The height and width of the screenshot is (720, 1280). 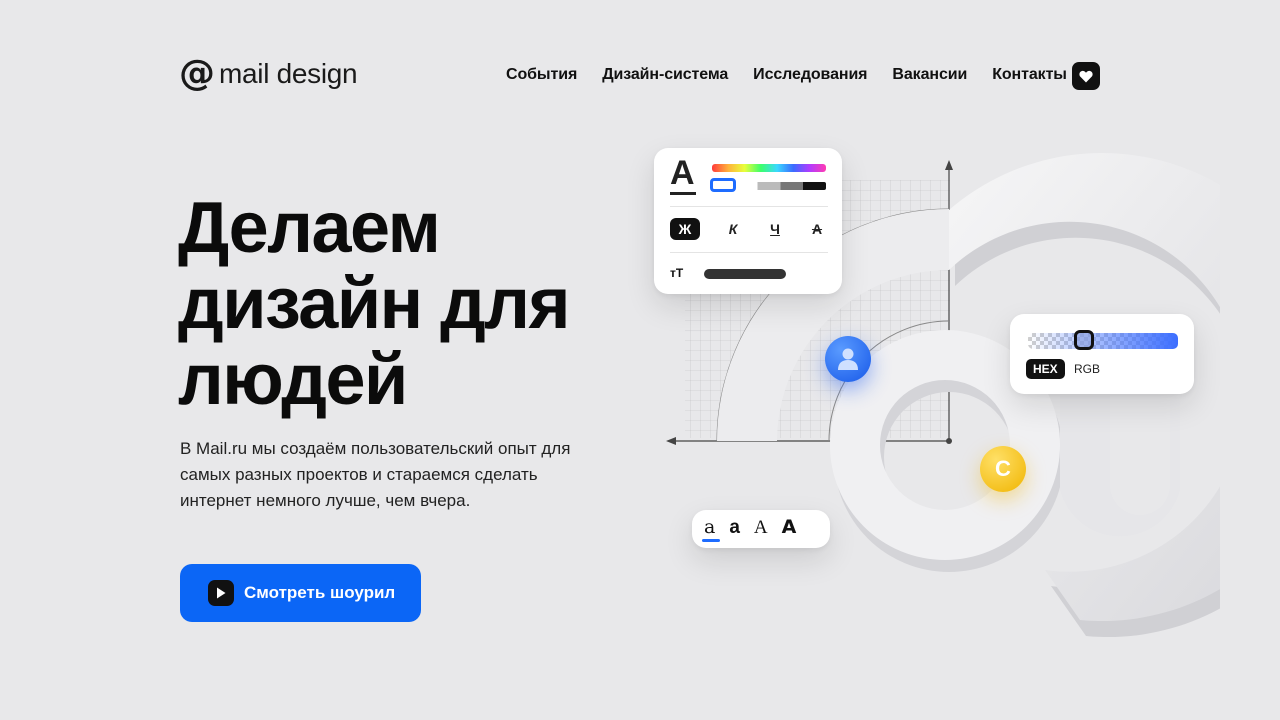 I want to click on font-sample-serif-caps: A, so click(x=761, y=528).